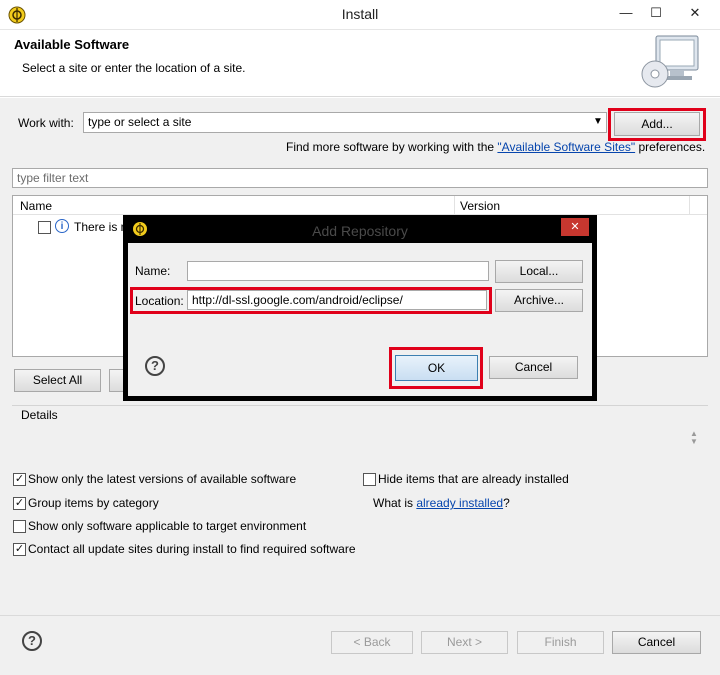 Image resolution: width=720 pixels, height=675 pixels. Describe the element at coordinates (36, 206) in the screenshot. I see `column-header-name: Name` at that location.